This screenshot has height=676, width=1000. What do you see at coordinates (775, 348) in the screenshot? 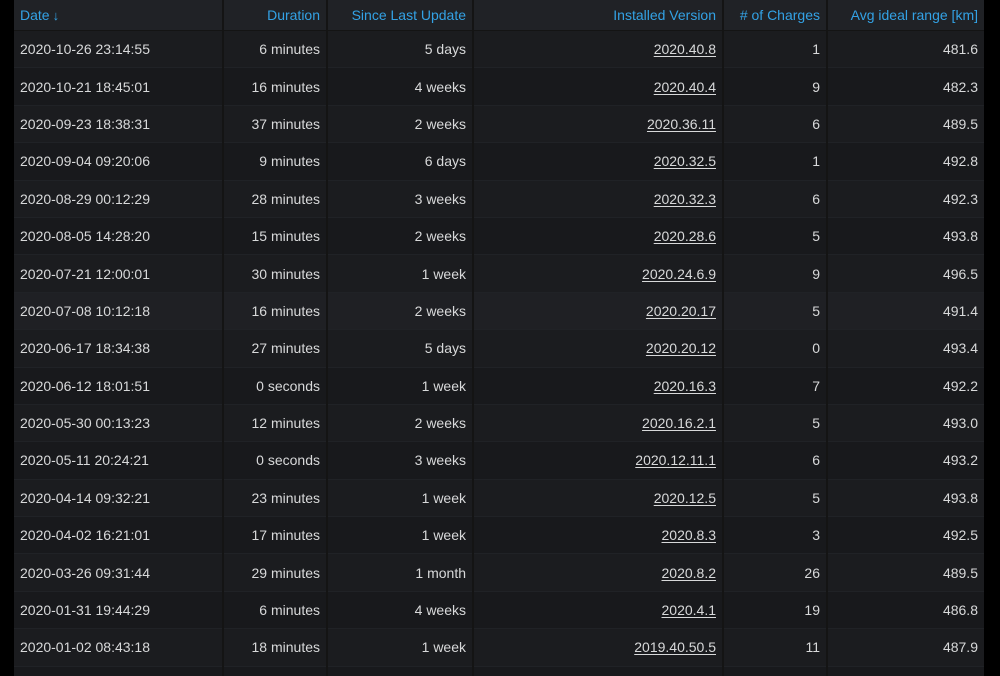
I see `cell-charges: 0` at bounding box center [775, 348].